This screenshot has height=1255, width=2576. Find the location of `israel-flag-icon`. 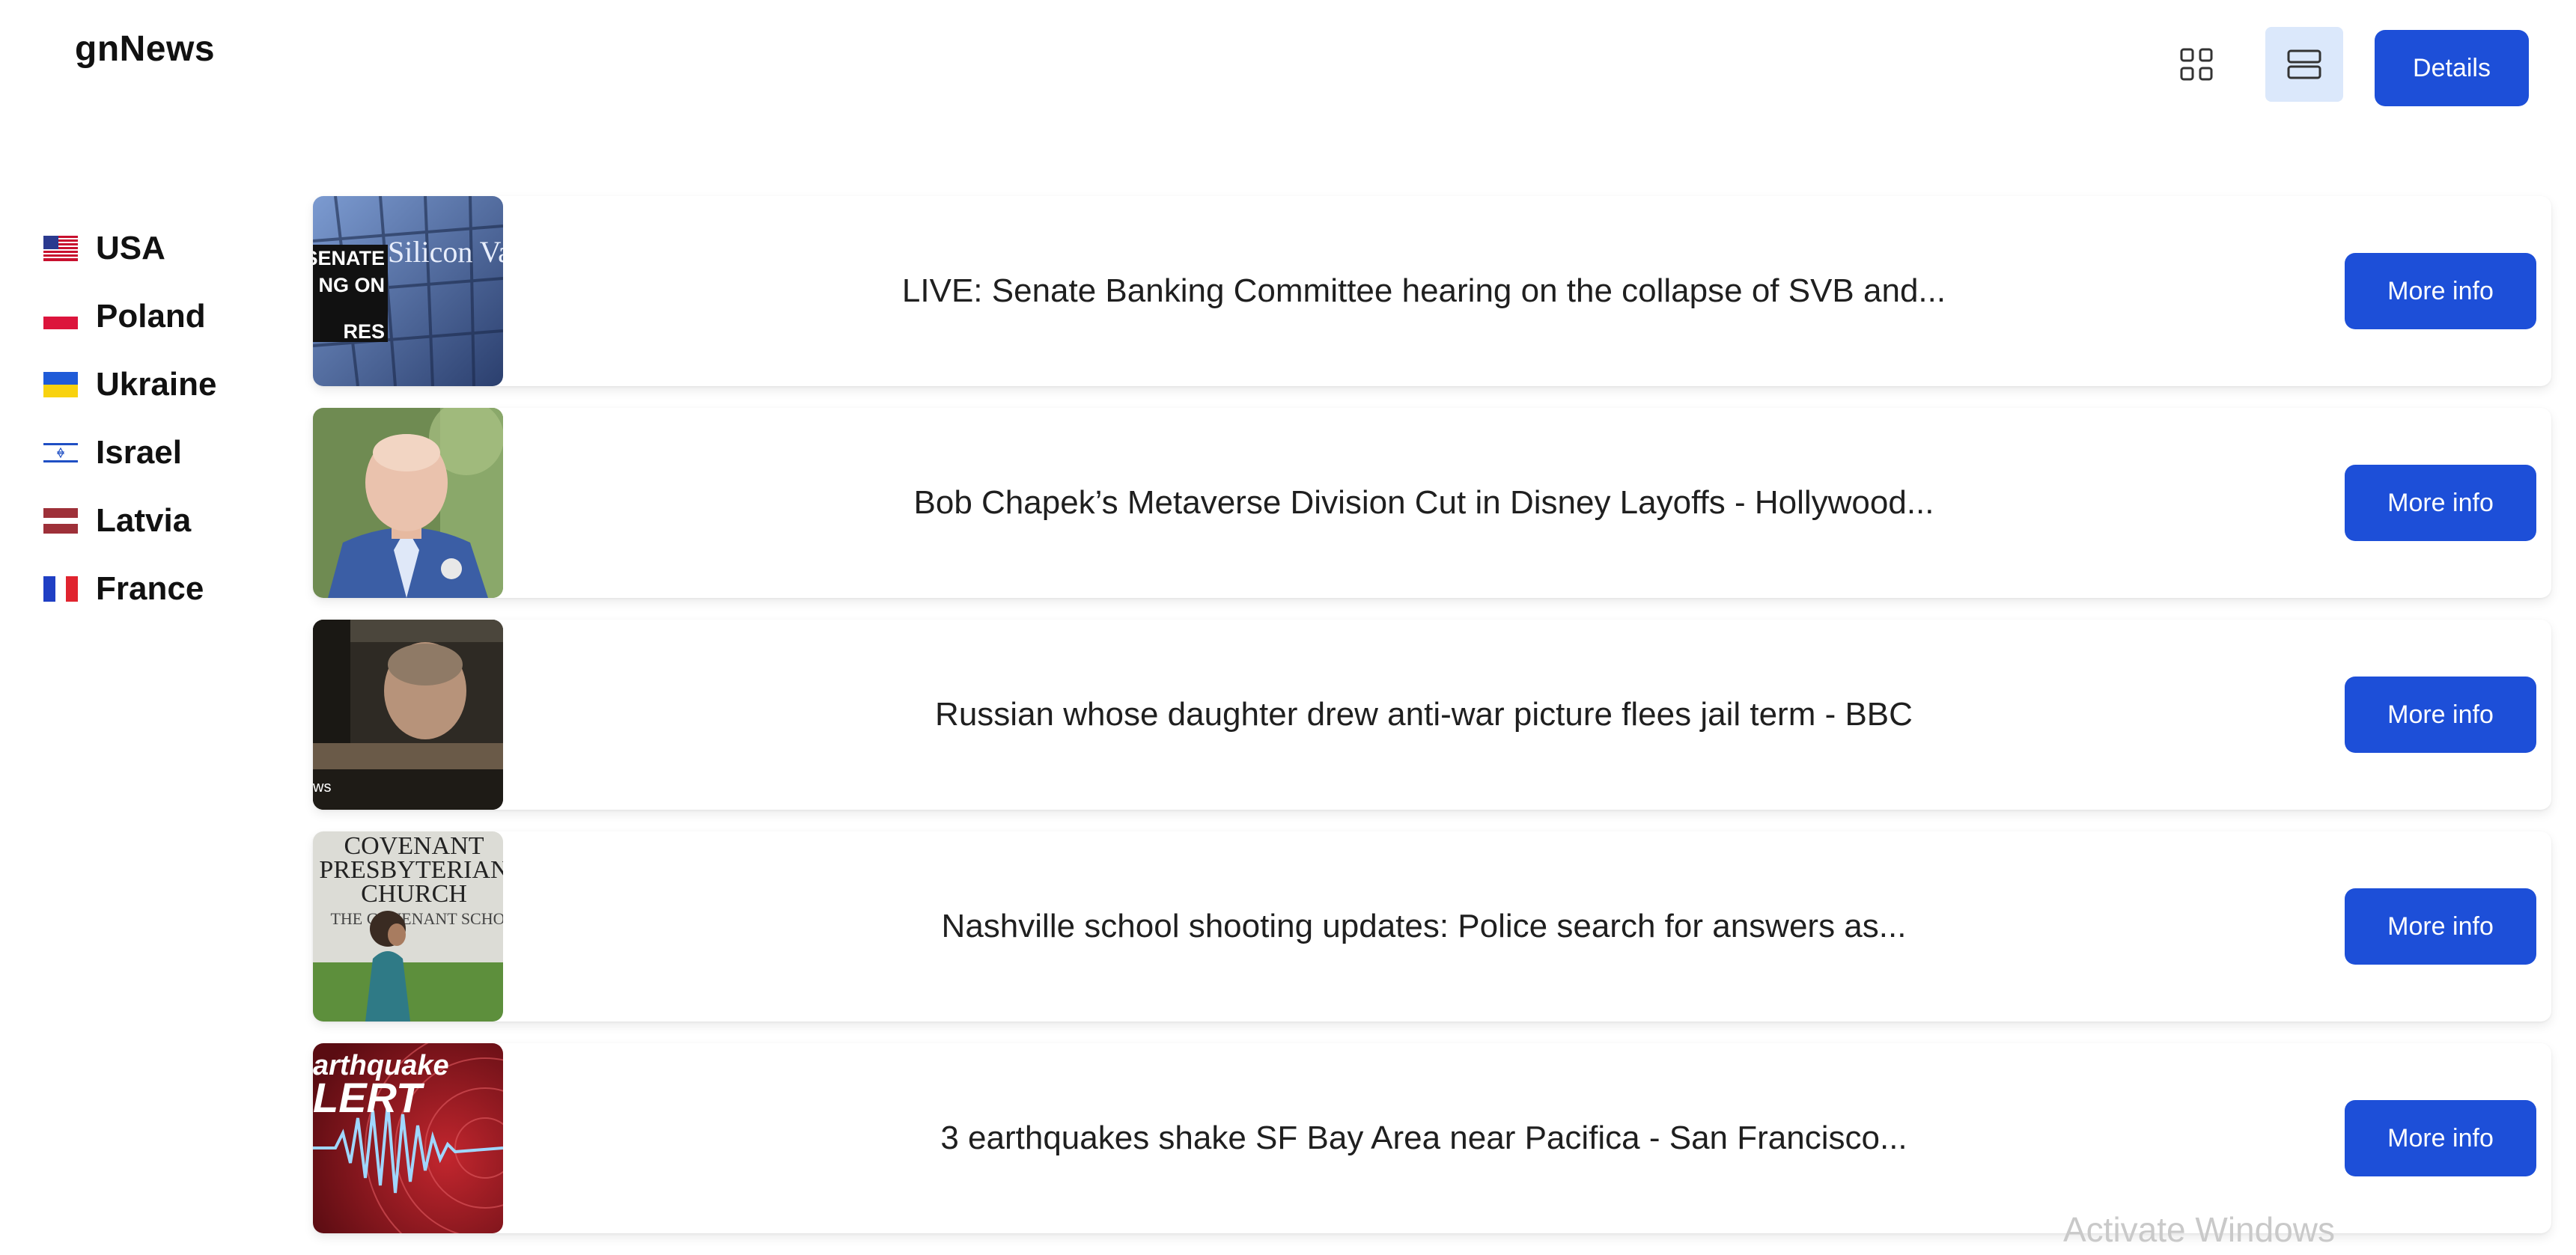

israel-flag-icon is located at coordinates (60, 452).